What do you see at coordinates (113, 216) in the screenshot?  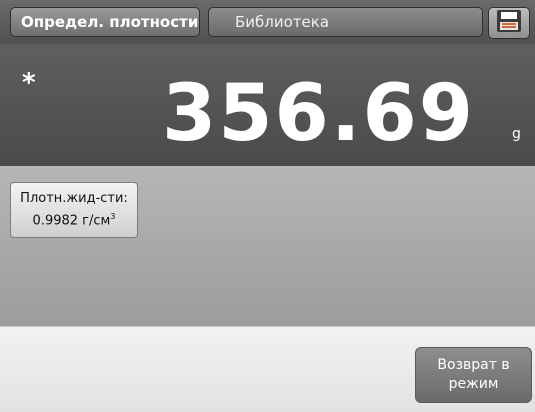 I see `liquid-density-unit-superscript: 3` at bounding box center [113, 216].